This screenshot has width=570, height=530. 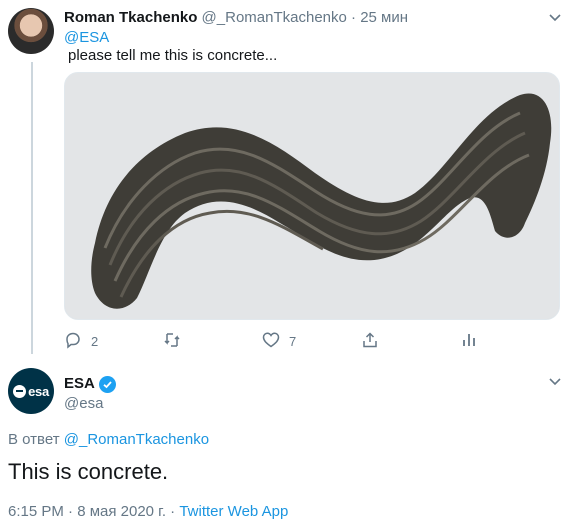 What do you see at coordinates (136, 439) in the screenshot?
I see `reply-to-link: @_RomanTkachenko` at bounding box center [136, 439].